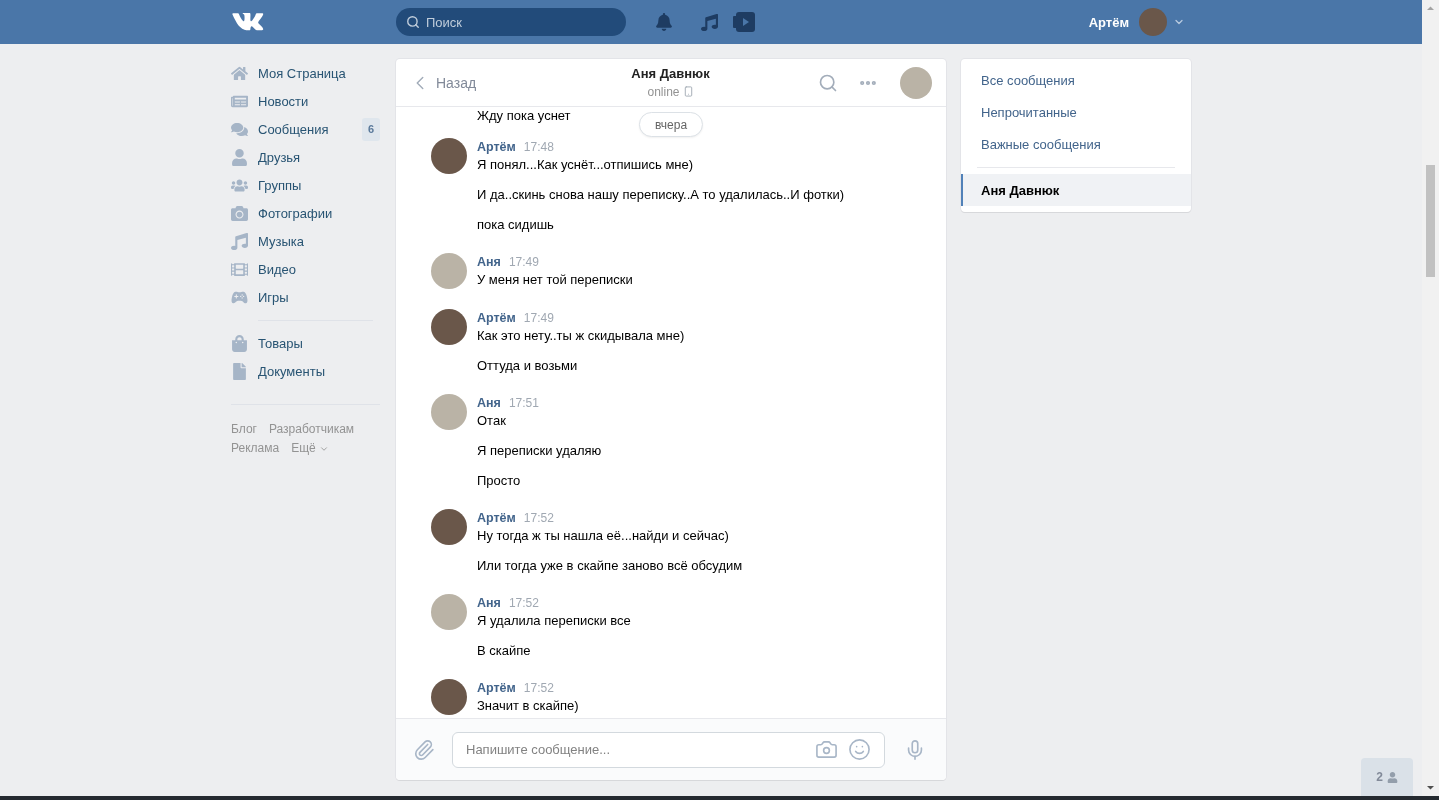  What do you see at coordinates (1076, 112) in the screenshot?
I see `filter-item: Непрочитанные` at bounding box center [1076, 112].